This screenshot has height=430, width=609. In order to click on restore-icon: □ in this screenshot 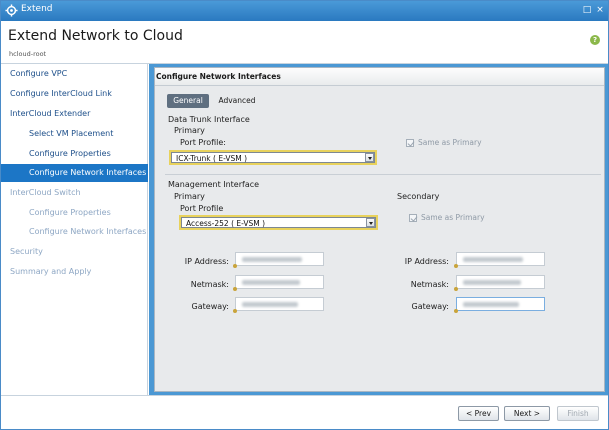, I will do `click(587, 10)`.